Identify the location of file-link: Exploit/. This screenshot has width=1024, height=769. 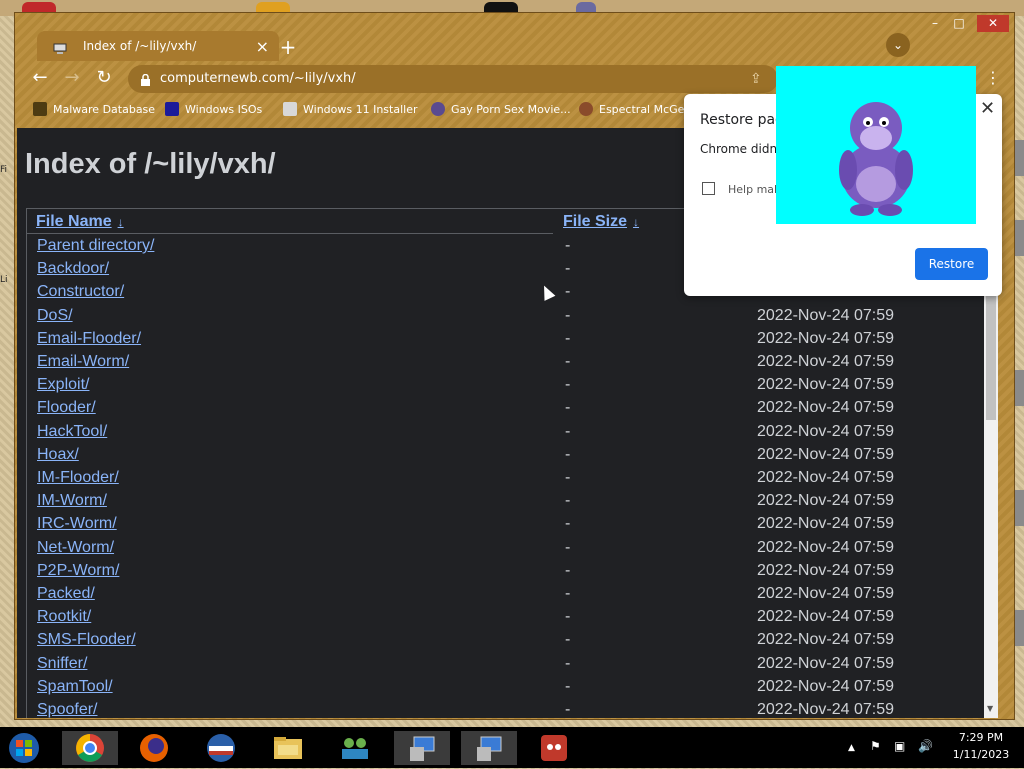
(63, 385).